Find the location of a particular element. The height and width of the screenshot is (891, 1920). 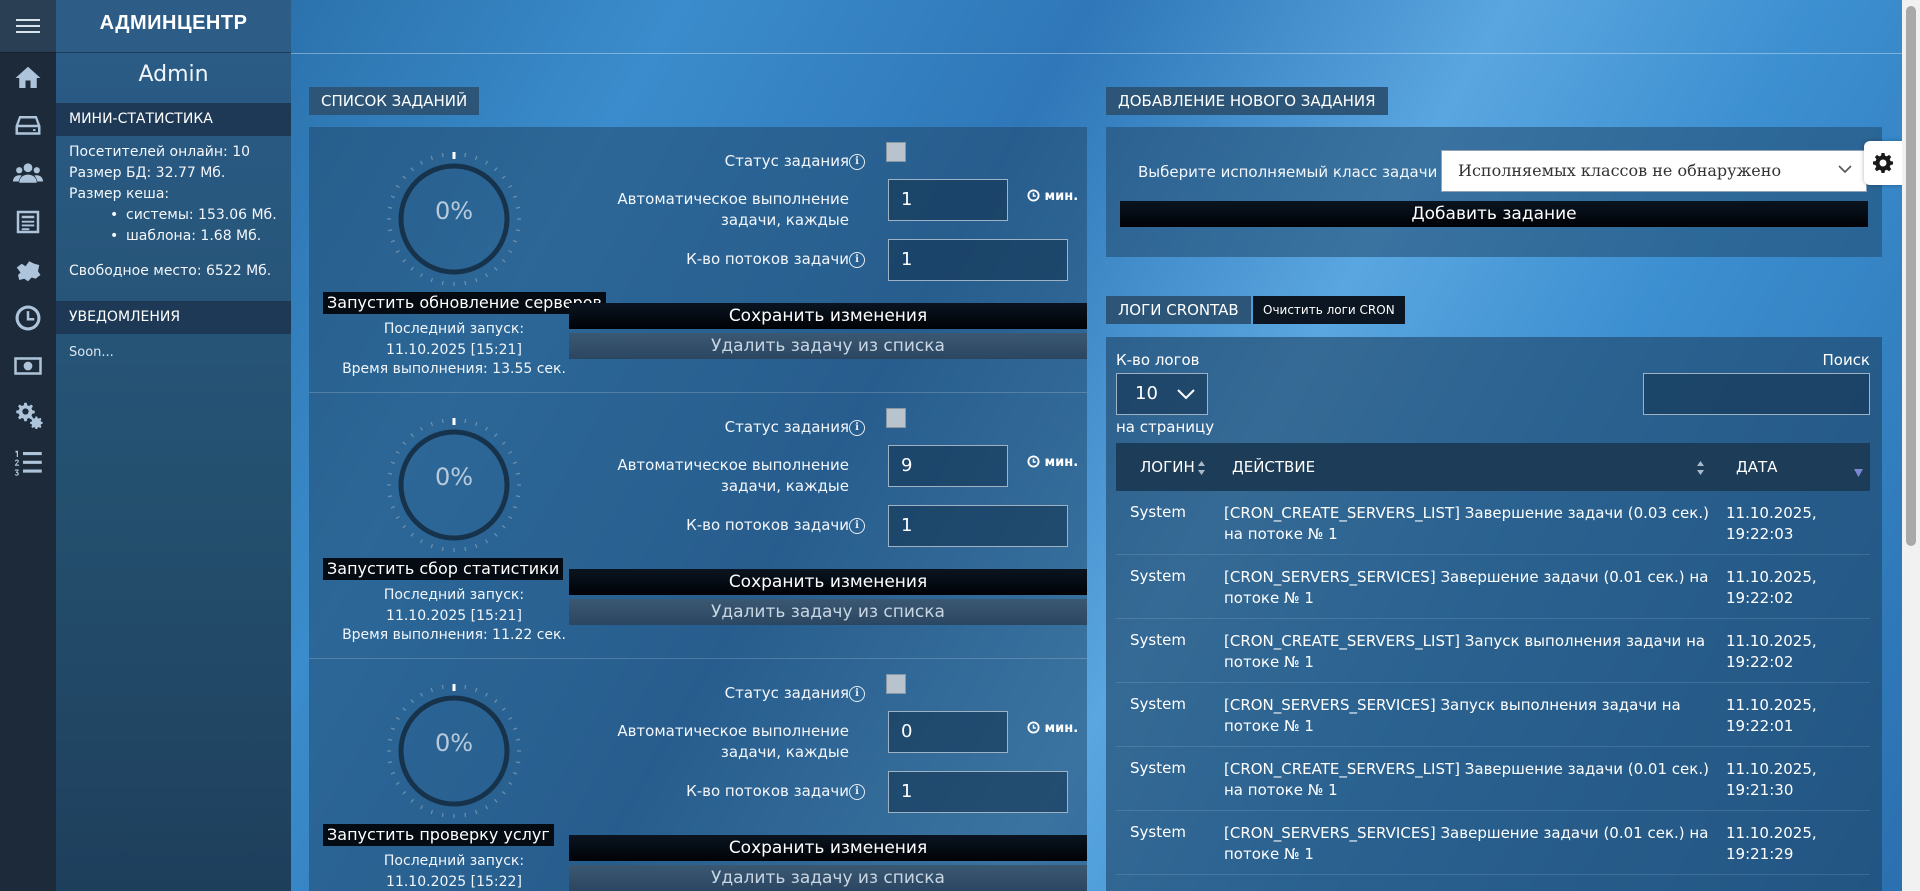

class-select-label: Выберите исполняемый класс задачи is located at coordinates (1288, 172).